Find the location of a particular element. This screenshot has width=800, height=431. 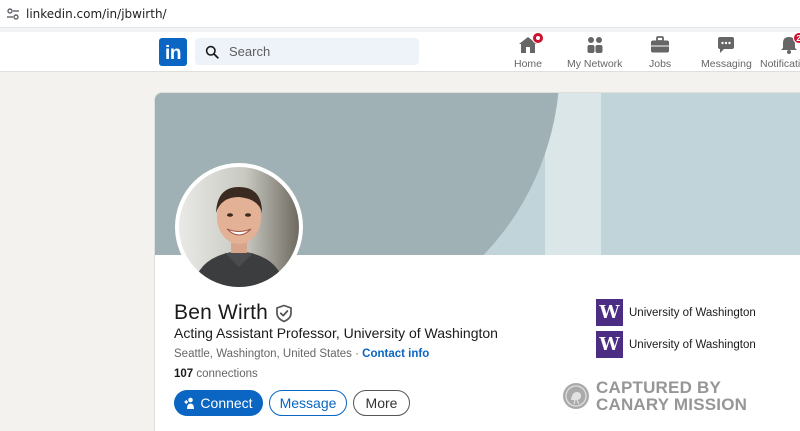

nav-label: My Network is located at coordinates (595, 64).